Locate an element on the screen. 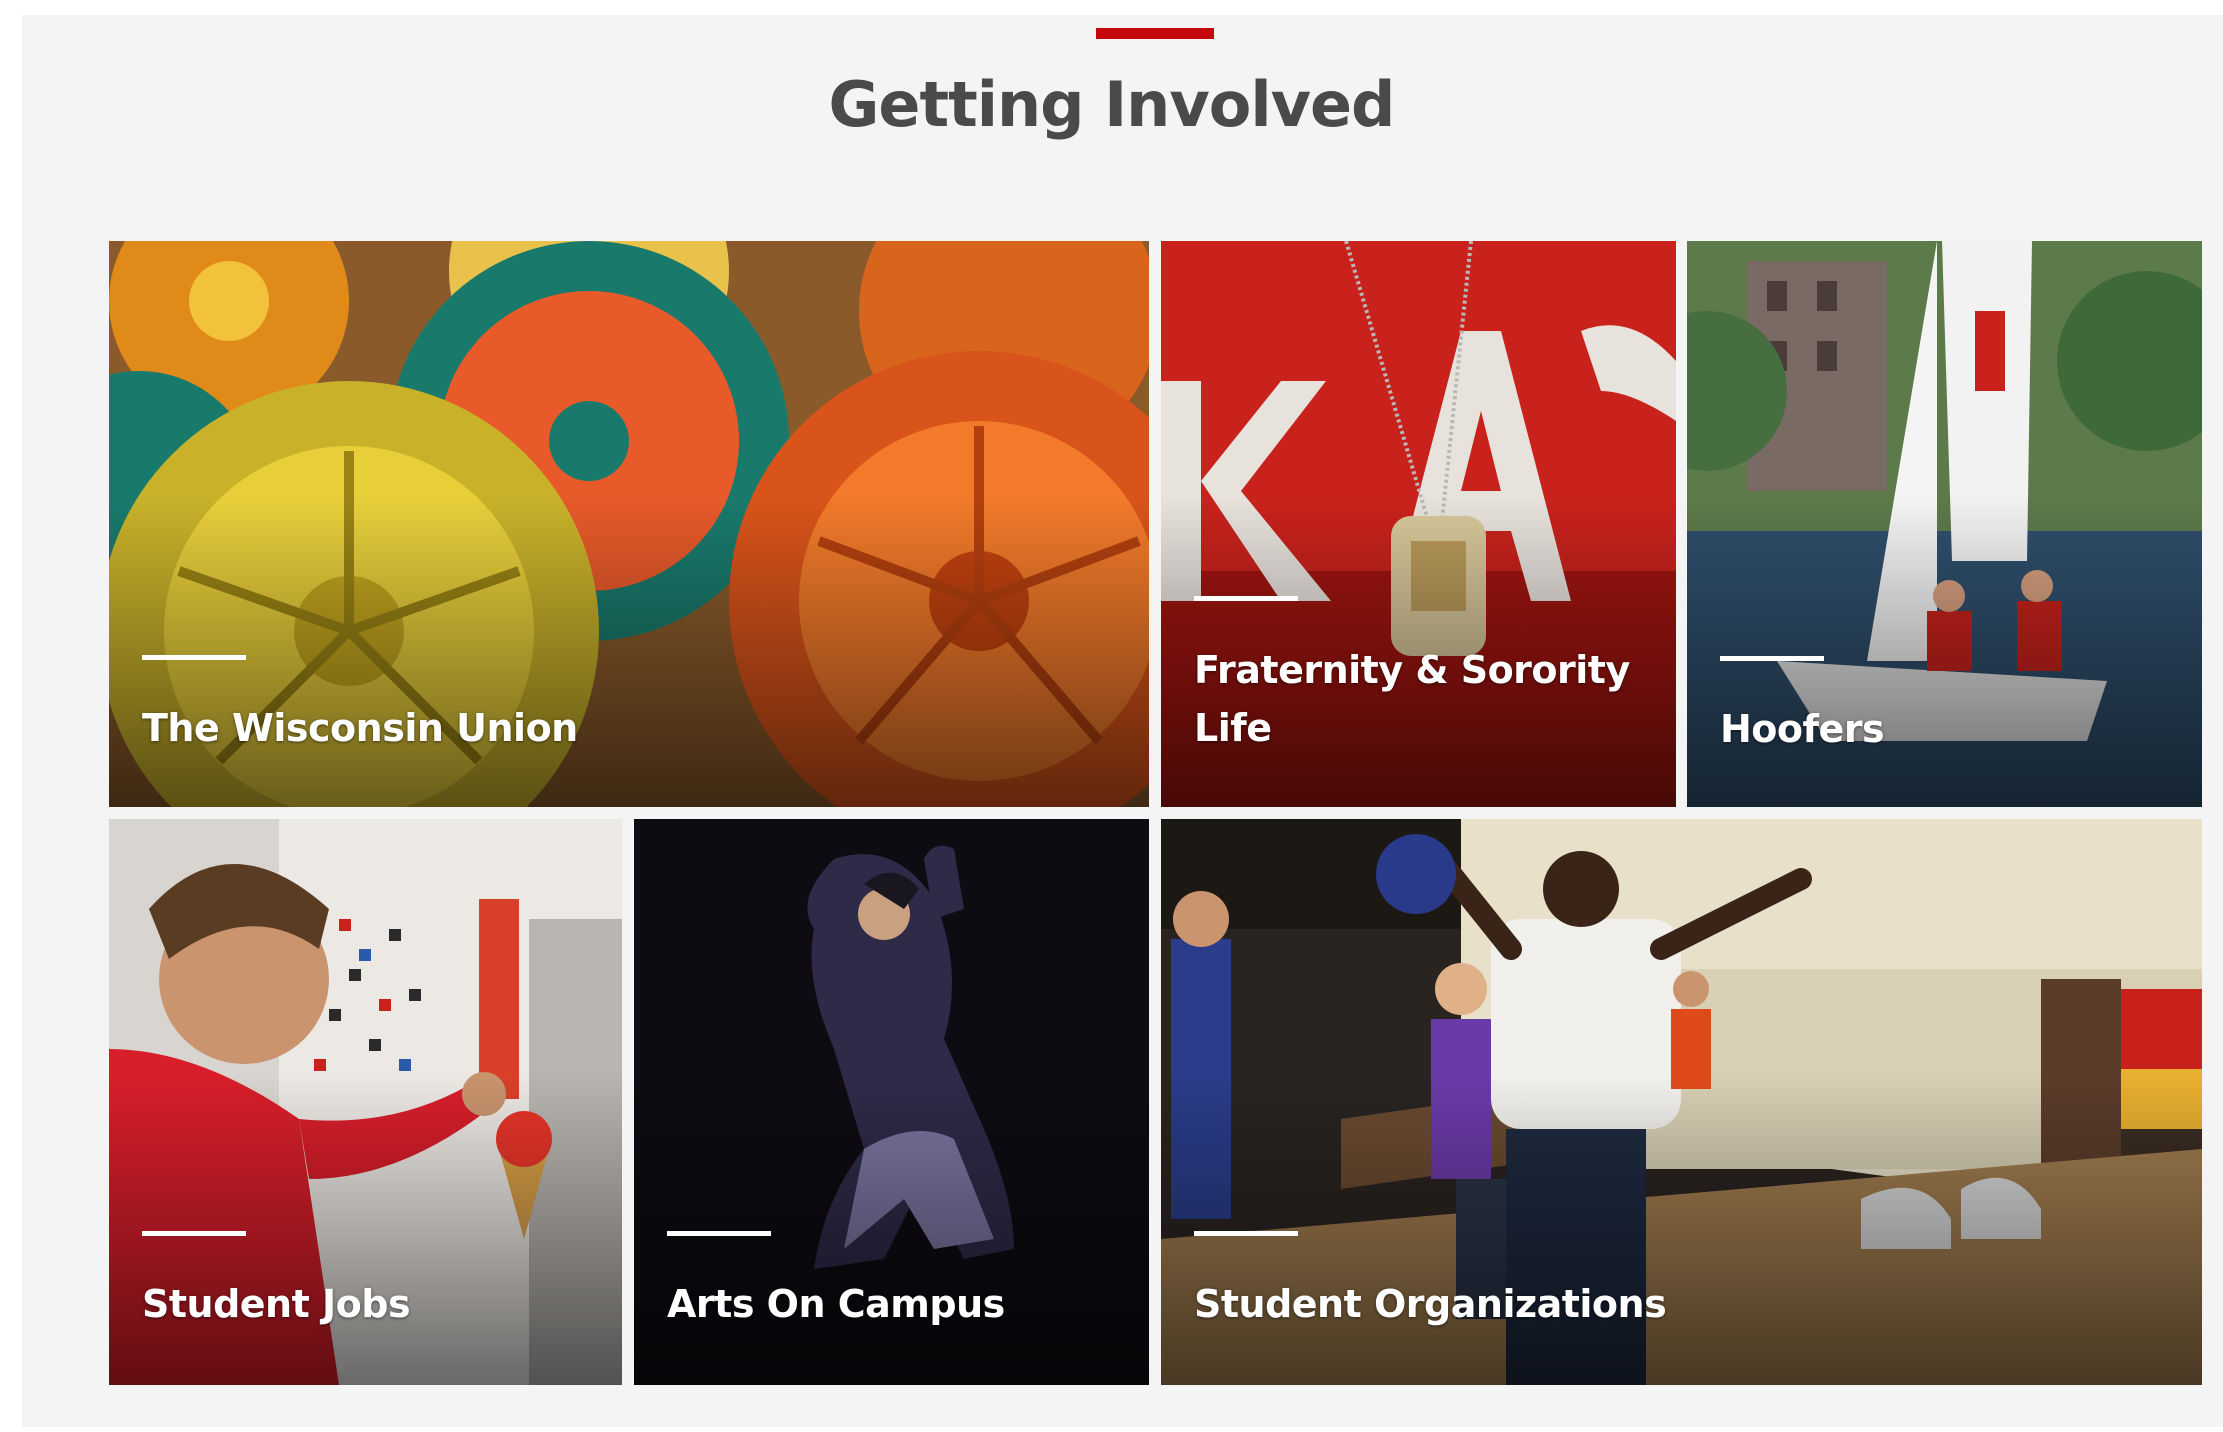 The height and width of the screenshot is (1432, 2223). title-accent-bar is located at coordinates (1155, 33).